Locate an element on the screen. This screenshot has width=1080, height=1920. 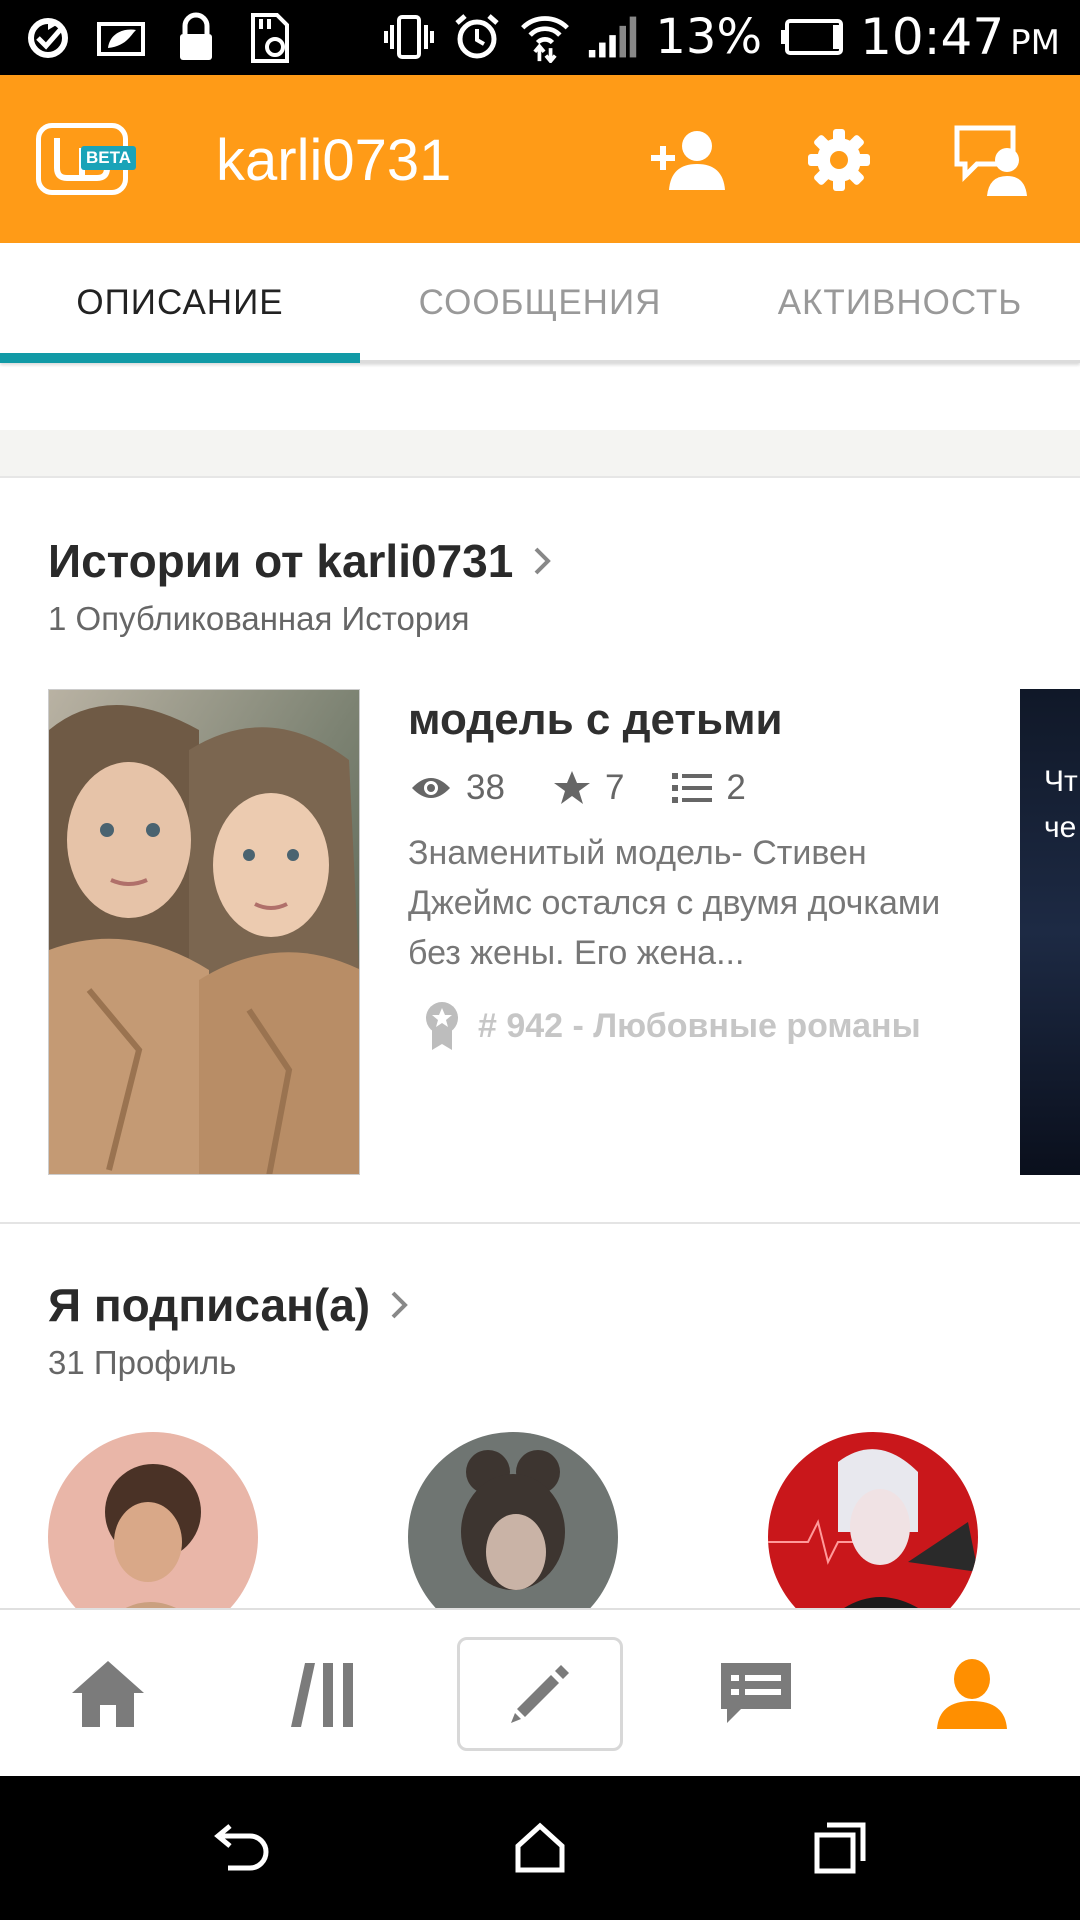
section-divider is located at coordinates (540, 1223).